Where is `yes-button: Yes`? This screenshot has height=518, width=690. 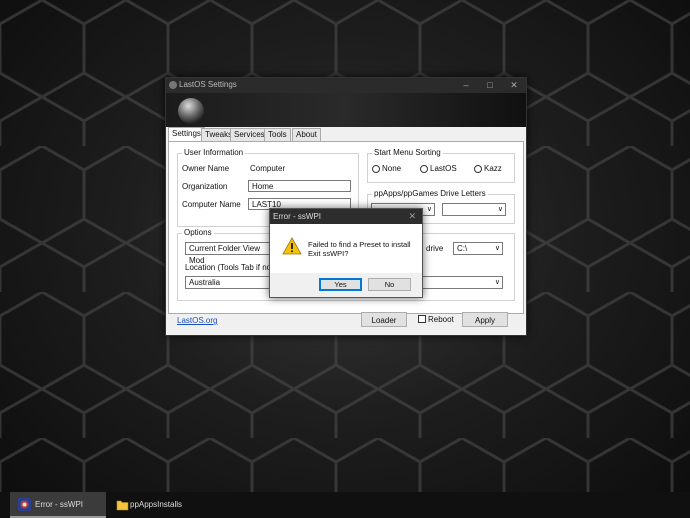
yes-button: Yes is located at coordinates (340, 284).